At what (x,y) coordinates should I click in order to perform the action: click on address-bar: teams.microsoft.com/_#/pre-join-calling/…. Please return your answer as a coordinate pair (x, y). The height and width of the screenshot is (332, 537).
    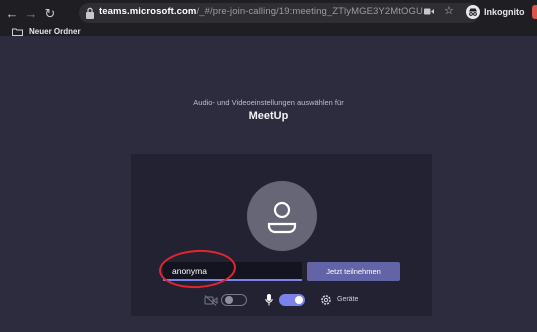
    Looking at the image, I should click on (279, 13).